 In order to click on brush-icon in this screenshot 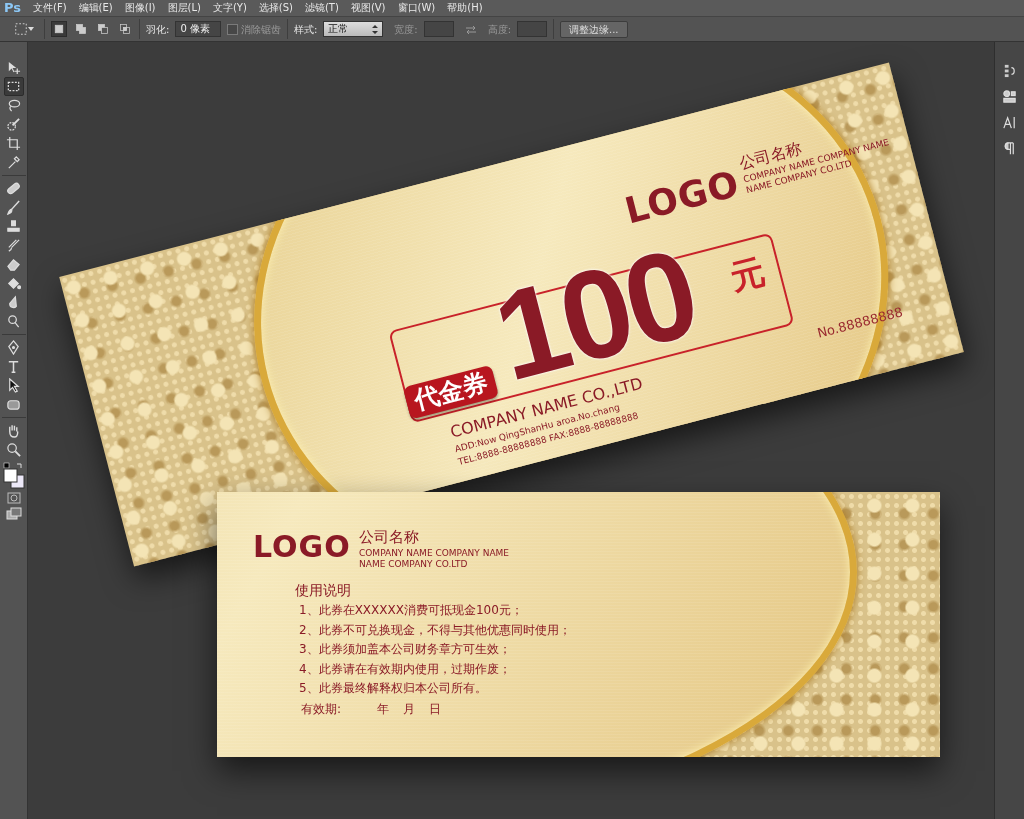, I will do `click(13, 207)`.